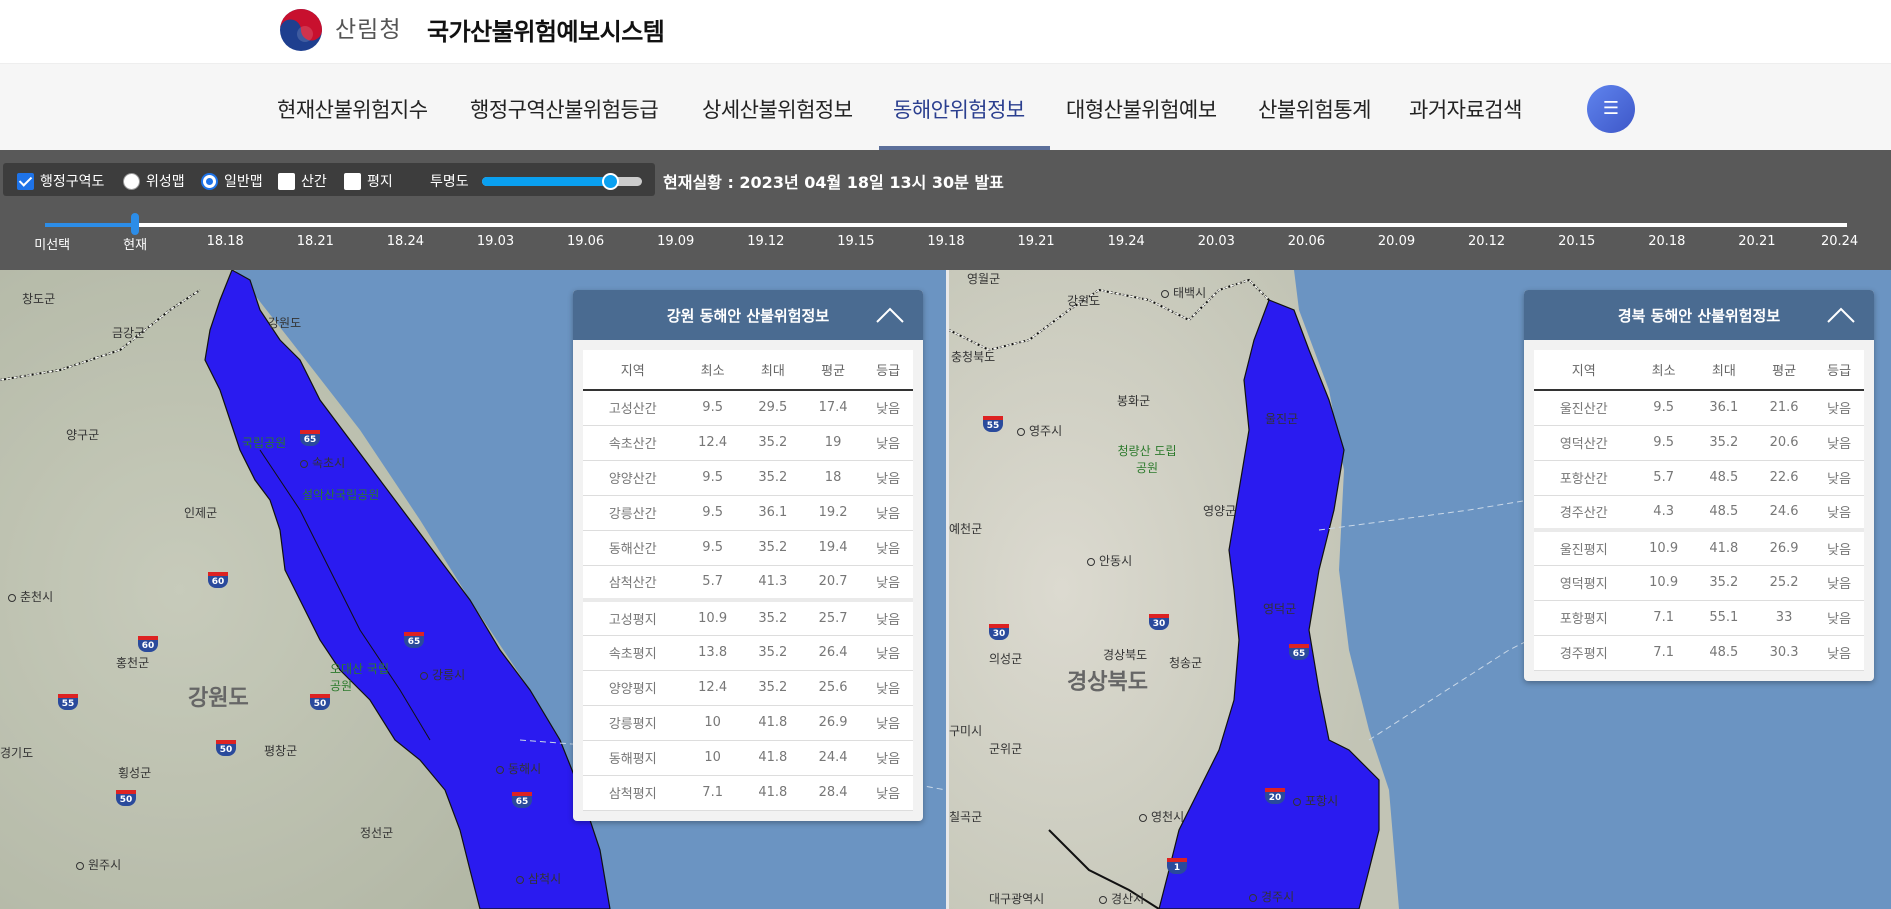  I want to click on route-shield-icon: 55, so click(68, 702).